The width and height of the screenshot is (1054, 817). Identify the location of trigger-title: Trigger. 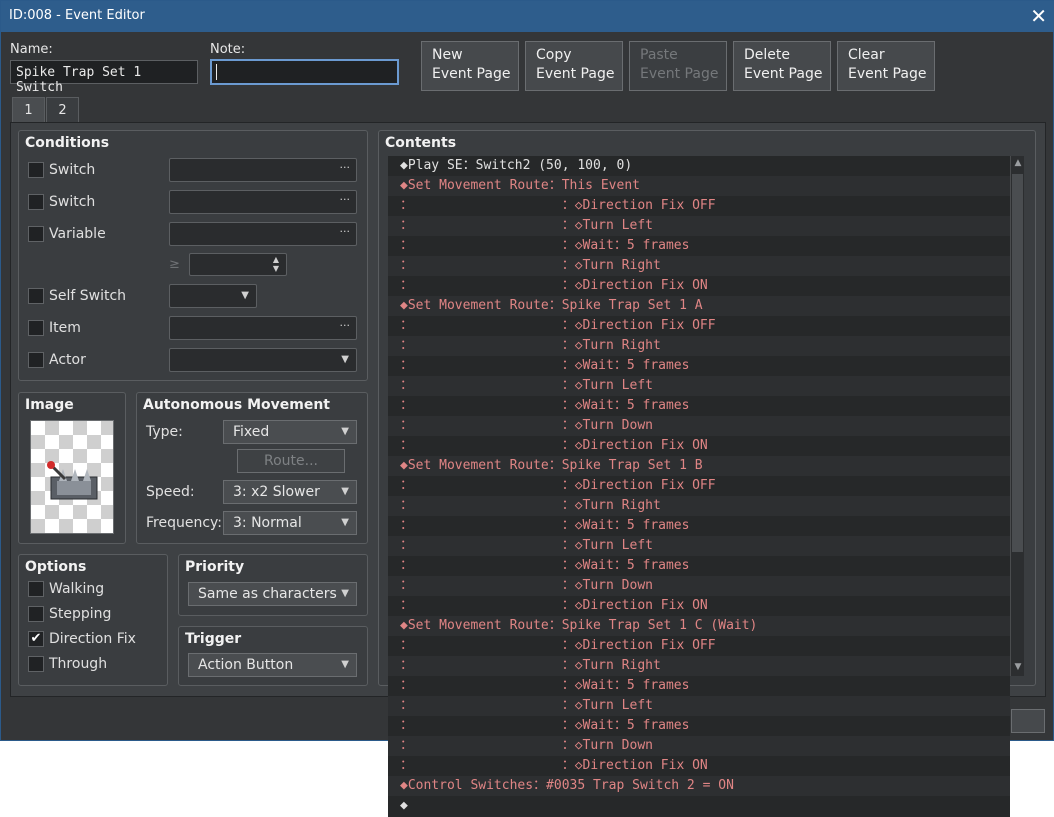
(213, 639).